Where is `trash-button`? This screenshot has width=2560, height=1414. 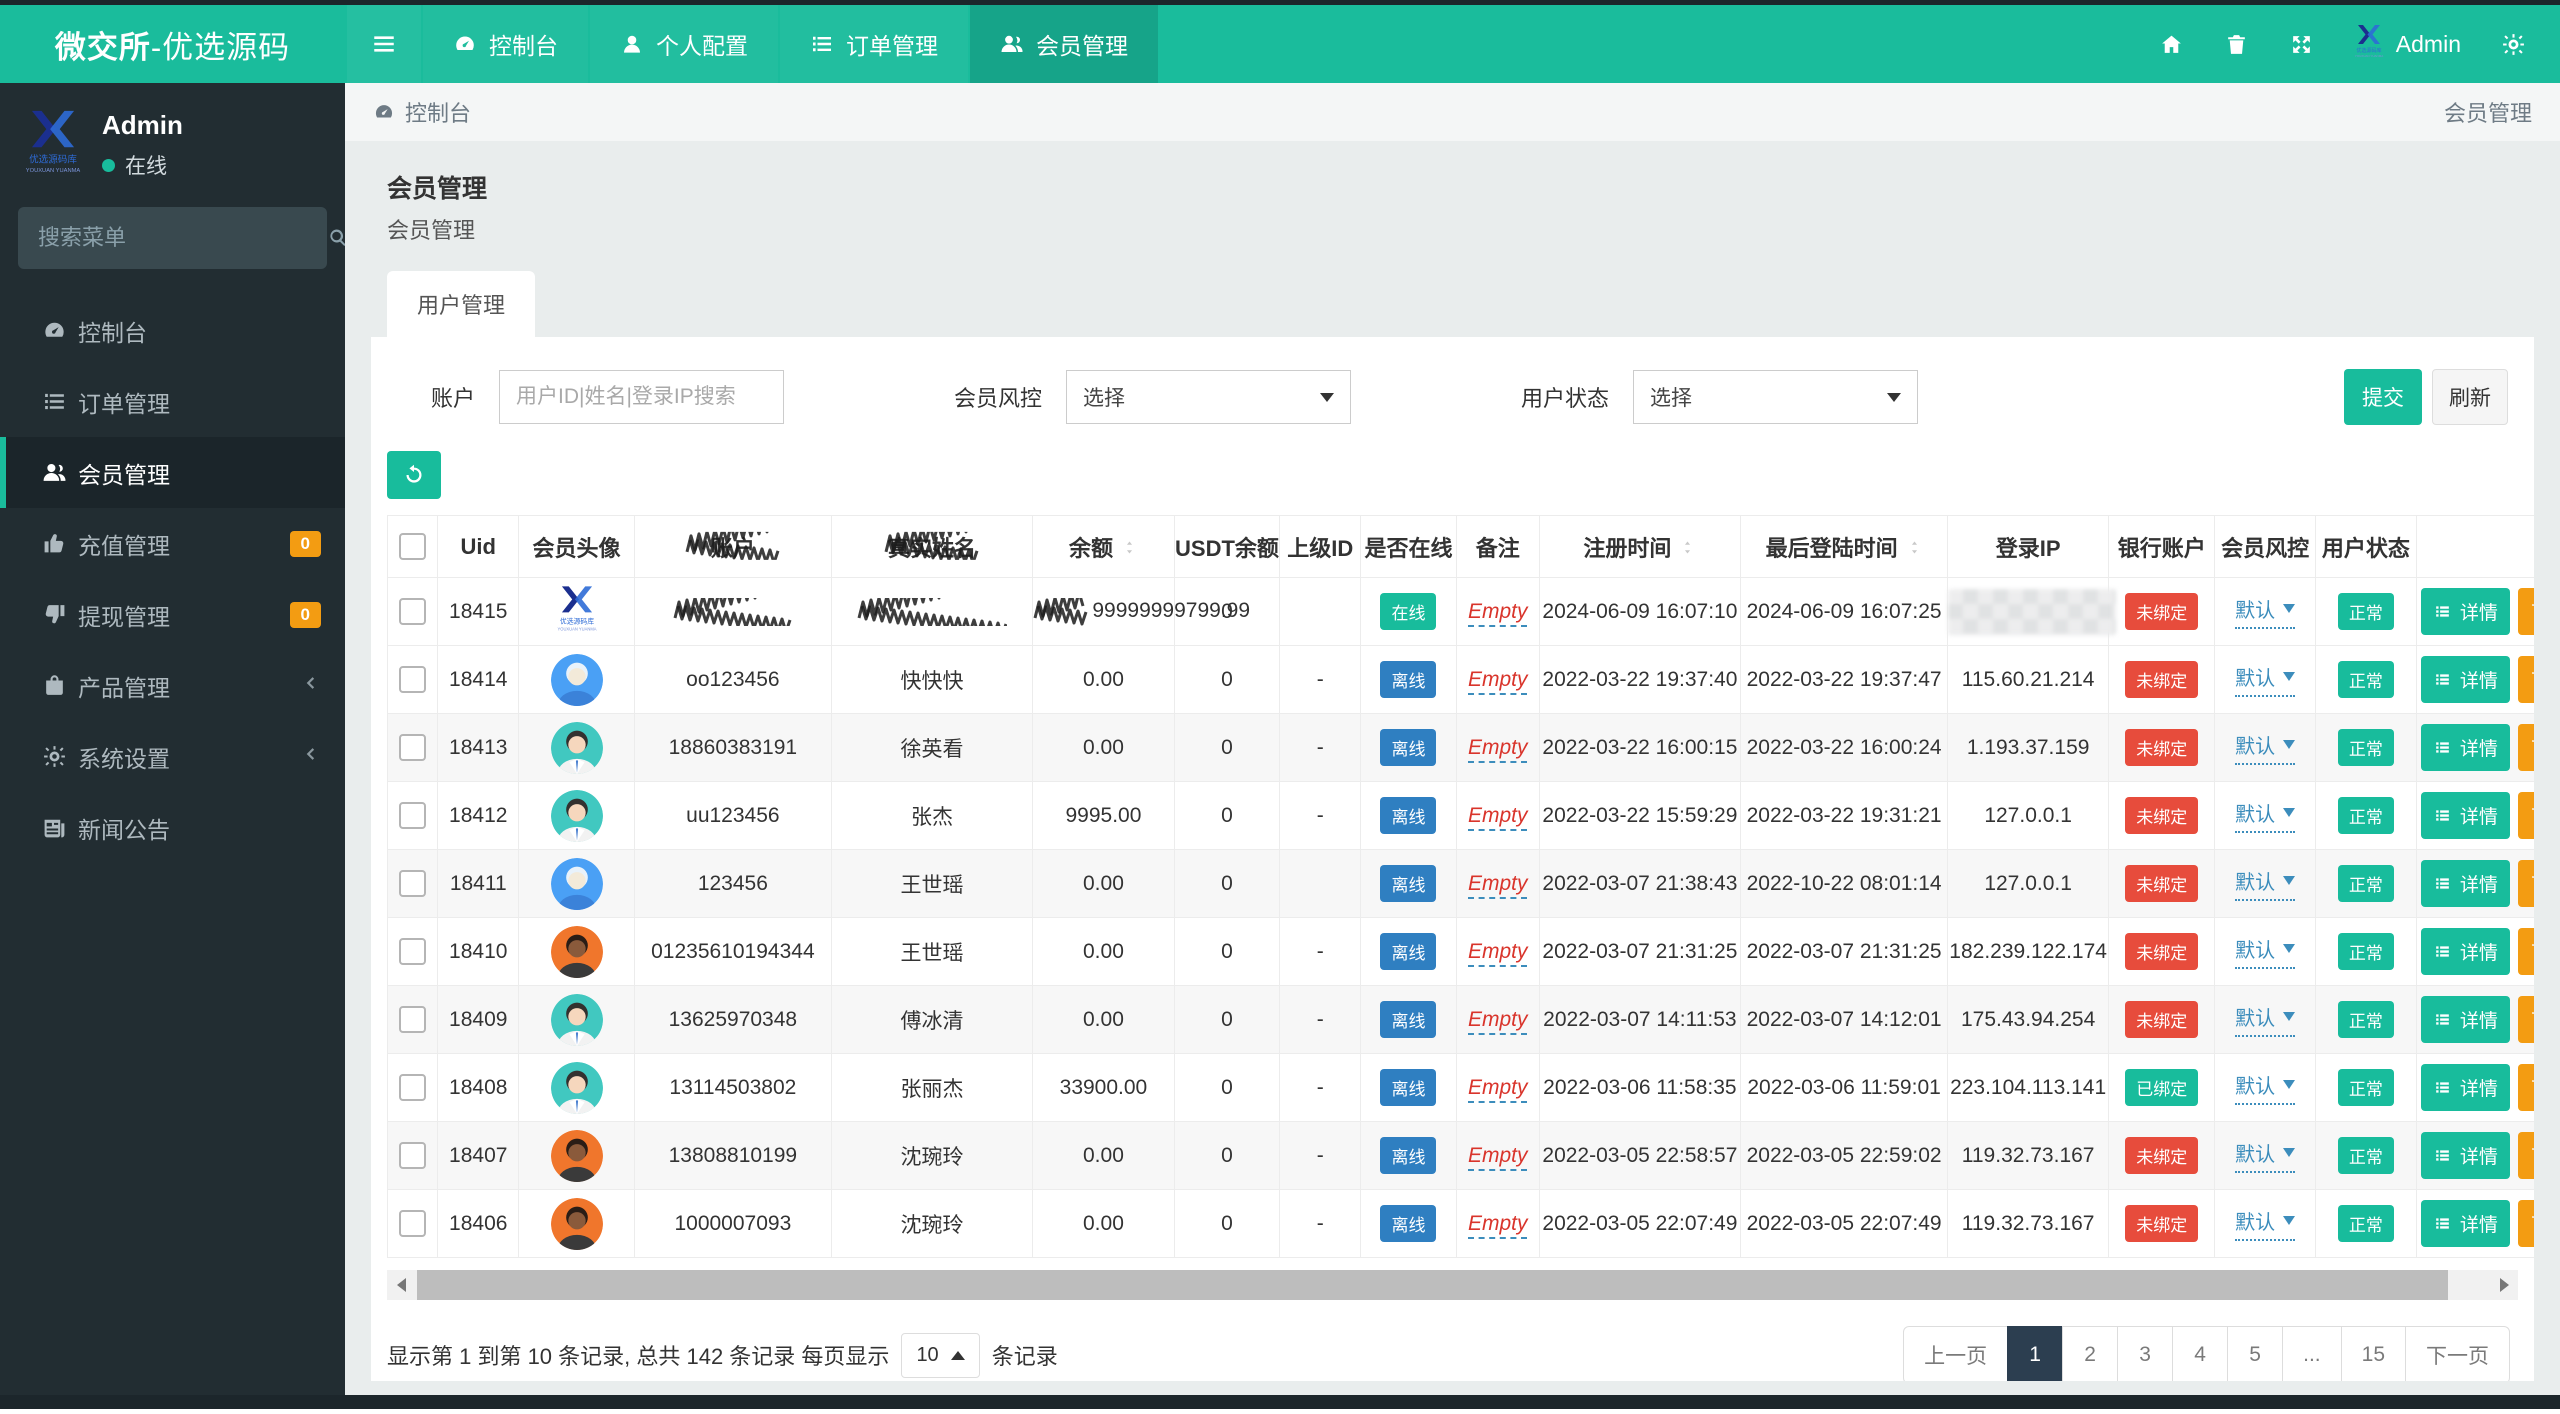
trash-button is located at coordinates (2236, 44).